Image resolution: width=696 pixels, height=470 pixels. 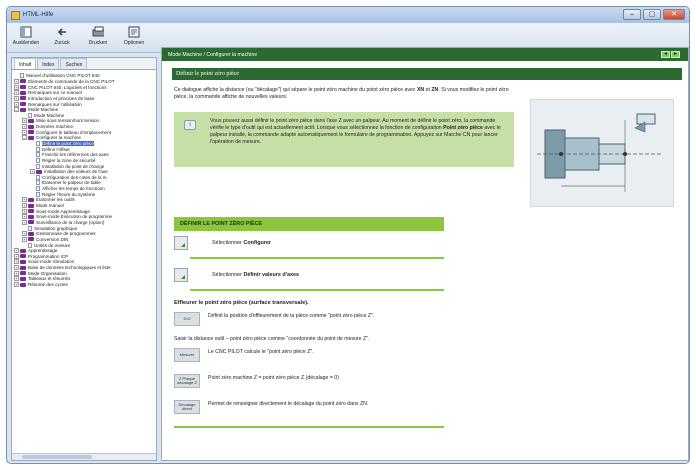 What do you see at coordinates (69, 160) in the screenshot?
I see `tree-item-label: Régler la zone de sécurité` at bounding box center [69, 160].